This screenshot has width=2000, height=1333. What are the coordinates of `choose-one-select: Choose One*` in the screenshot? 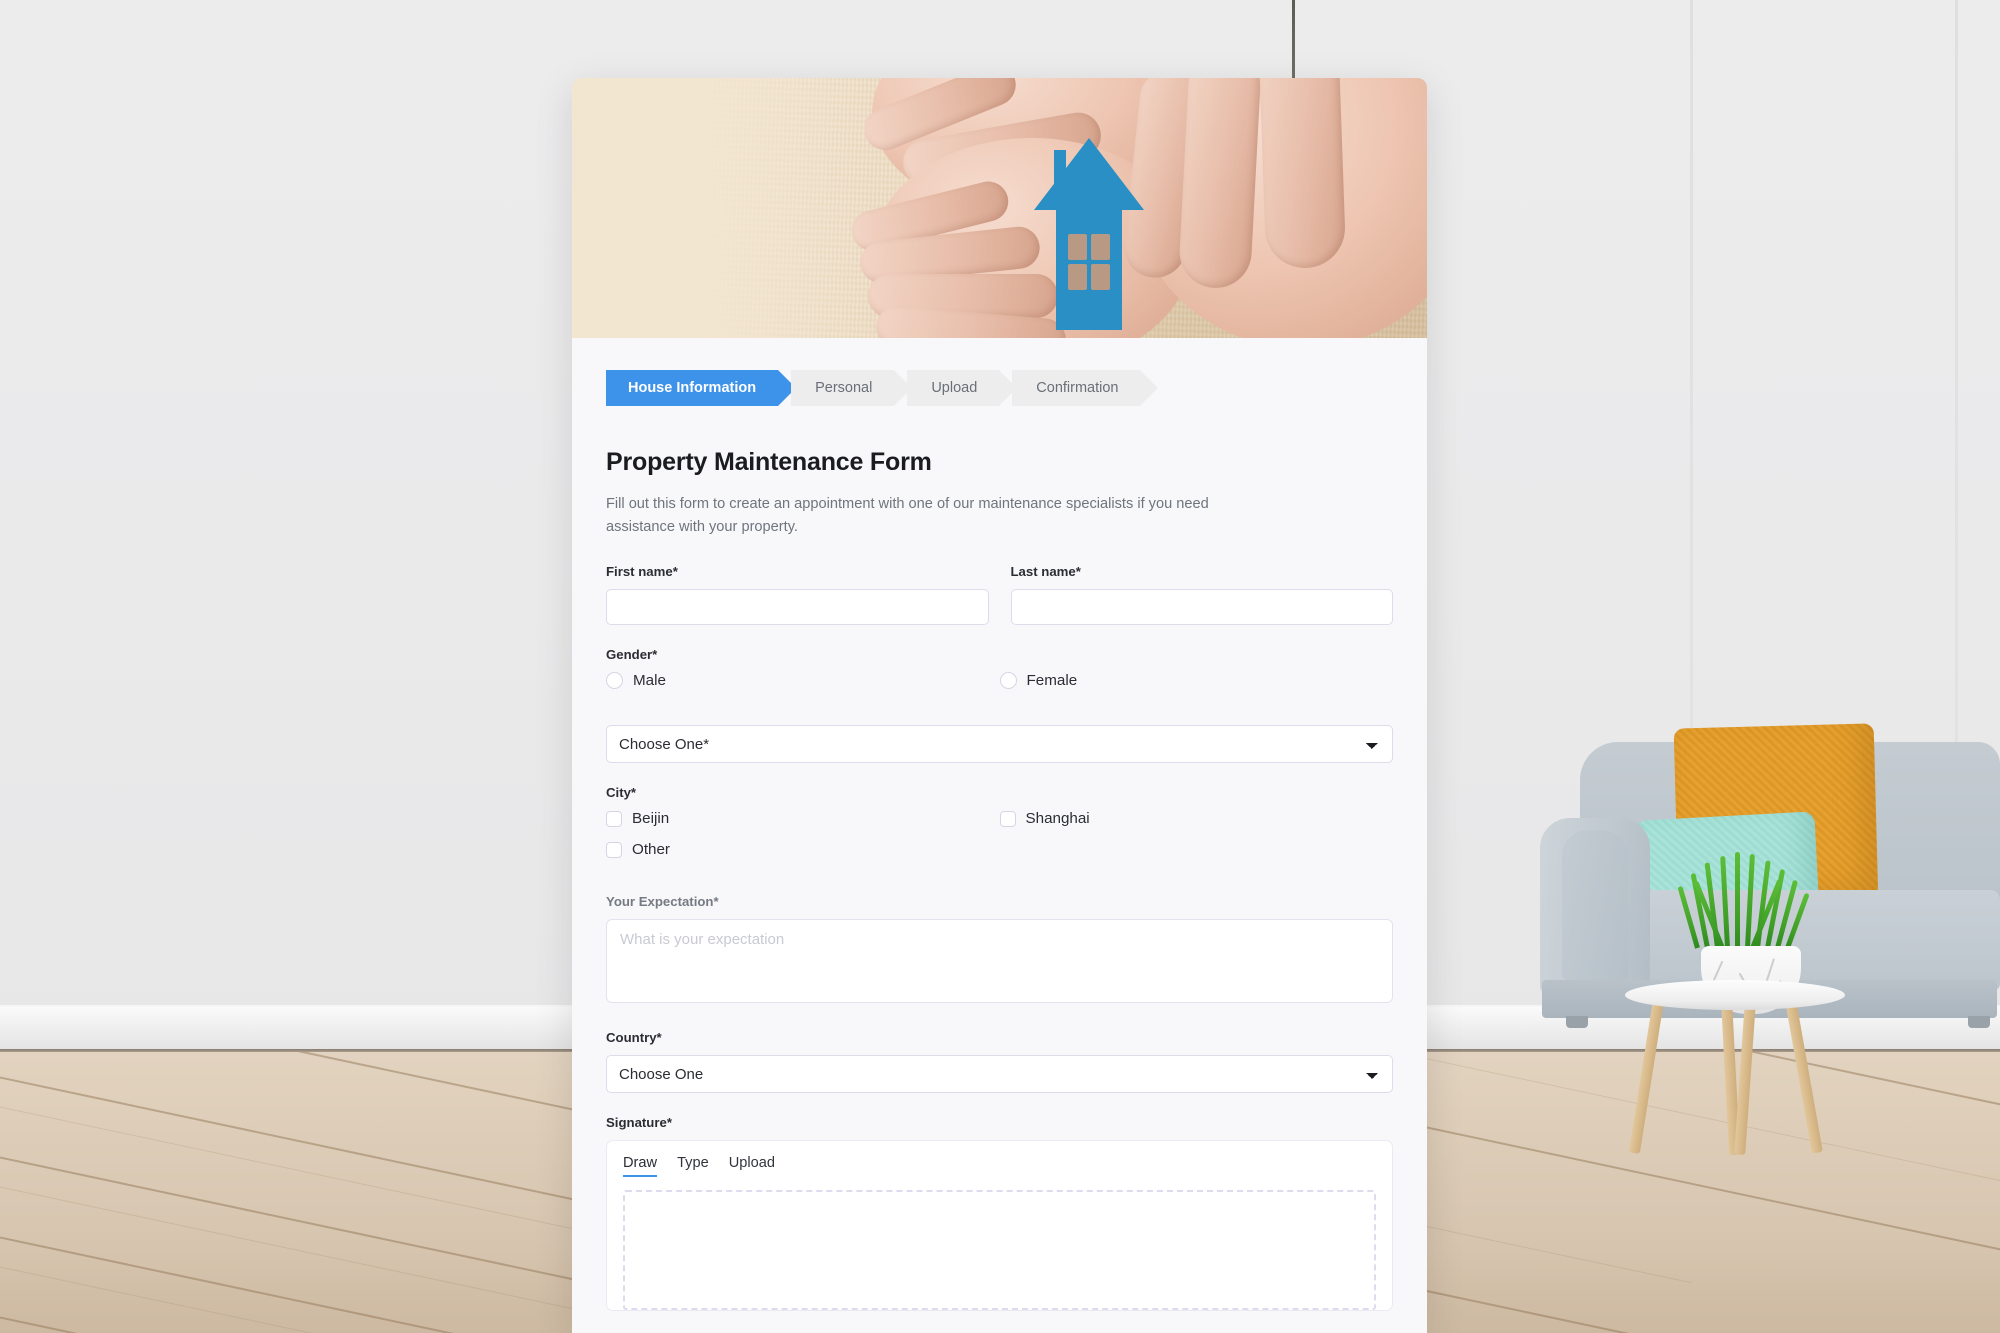 It's located at (999, 744).